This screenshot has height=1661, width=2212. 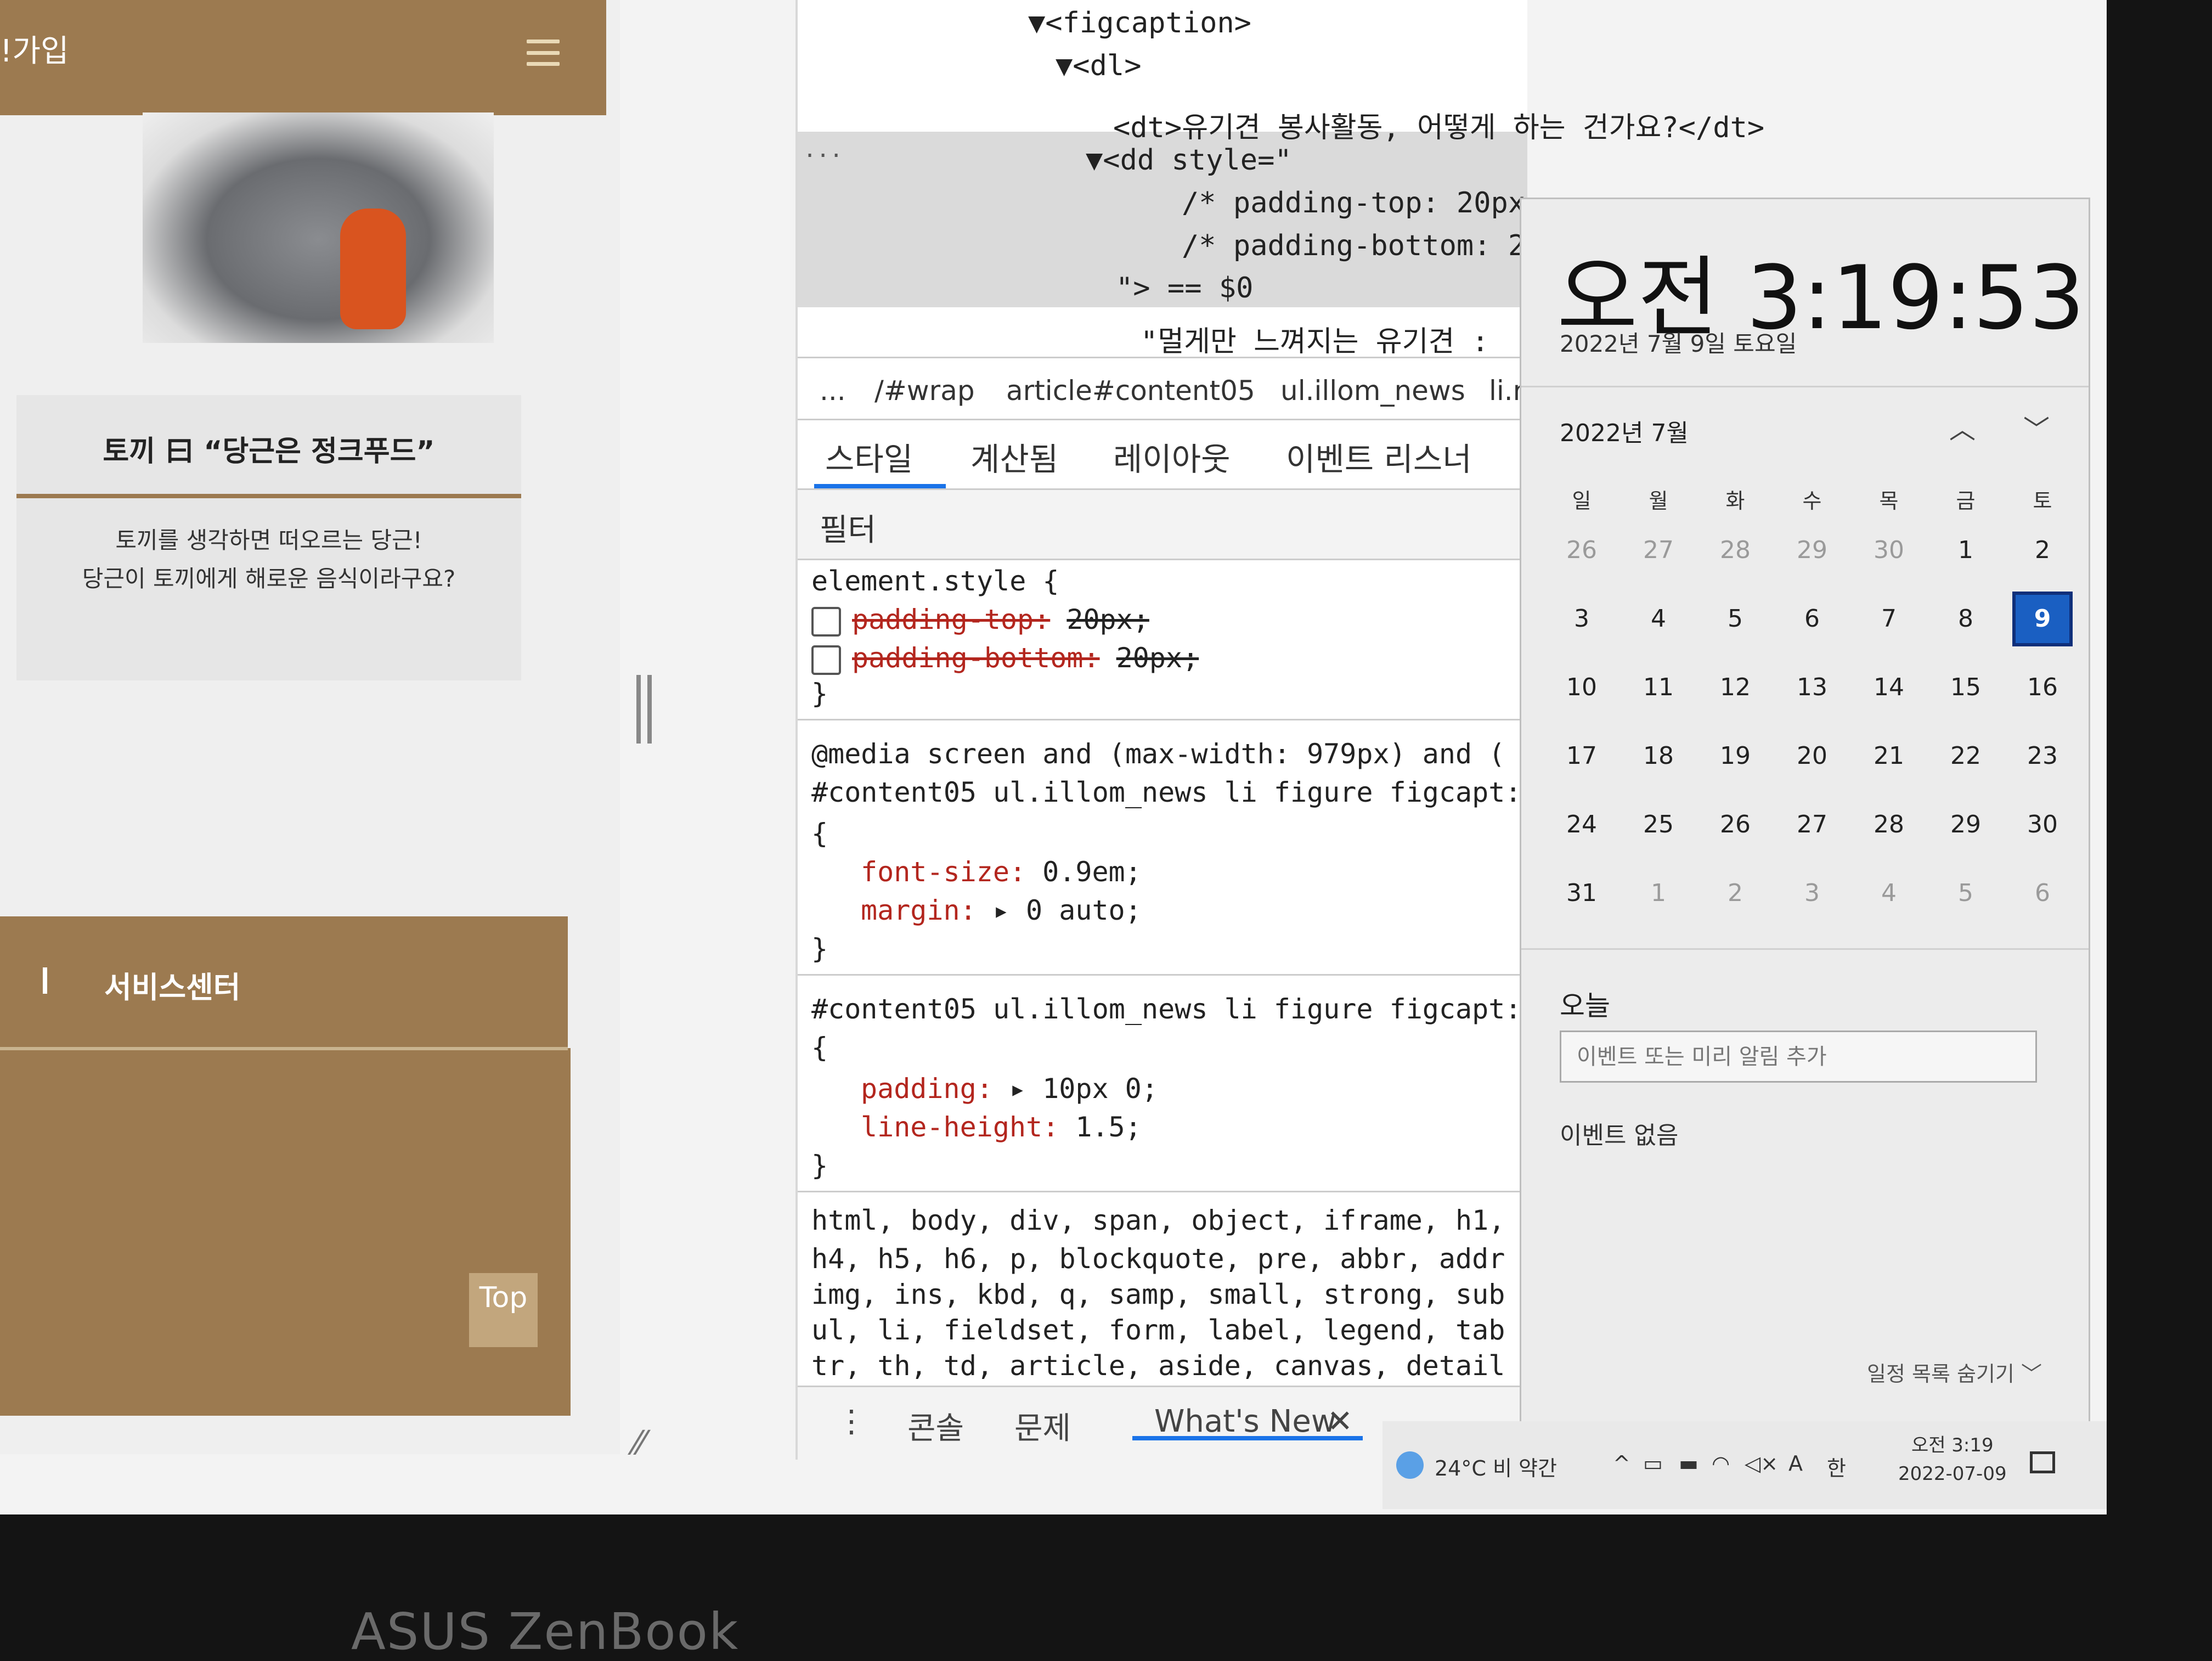 I want to click on volume-muted-icon: ◁×, so click(x=1761, y=1463).